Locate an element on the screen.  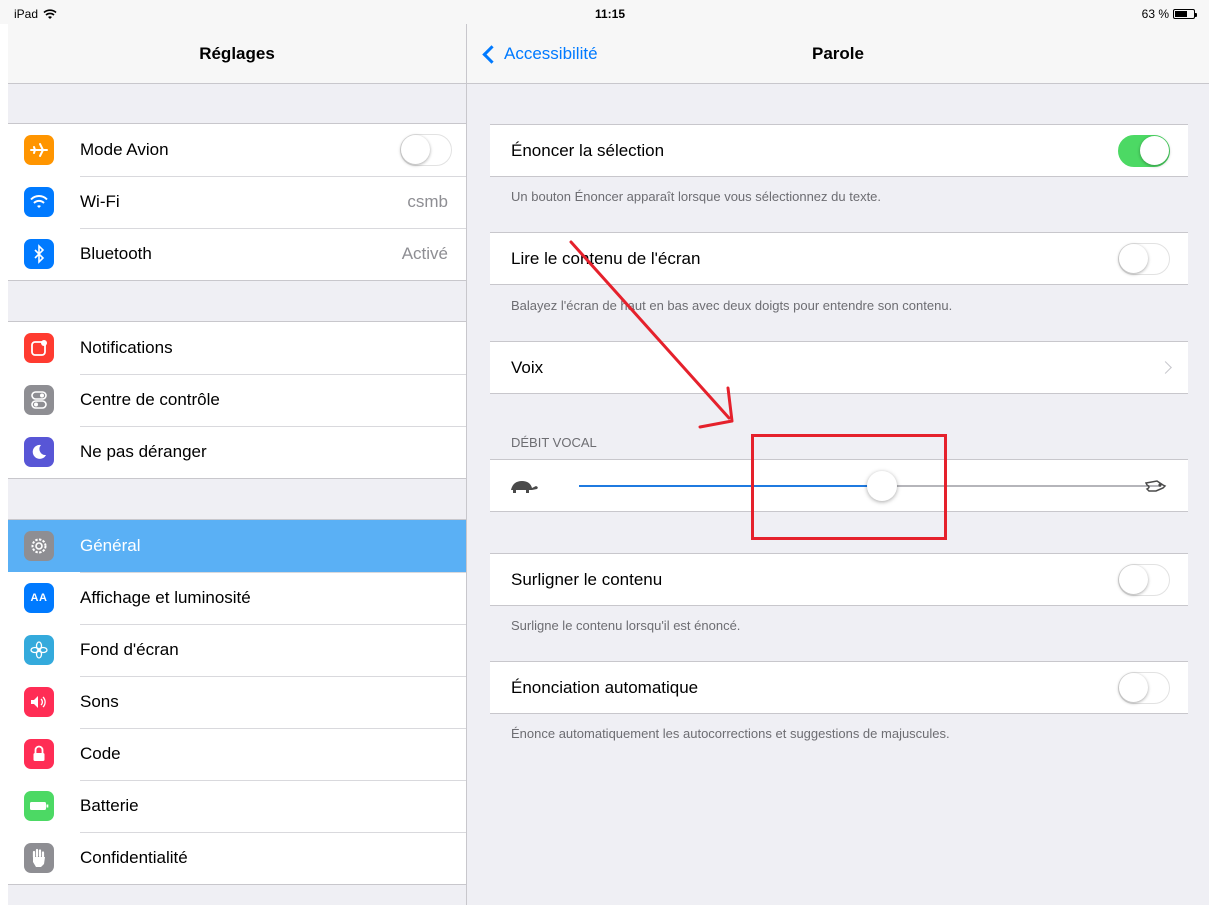
battery-icon is located at coordinates (39, 806).